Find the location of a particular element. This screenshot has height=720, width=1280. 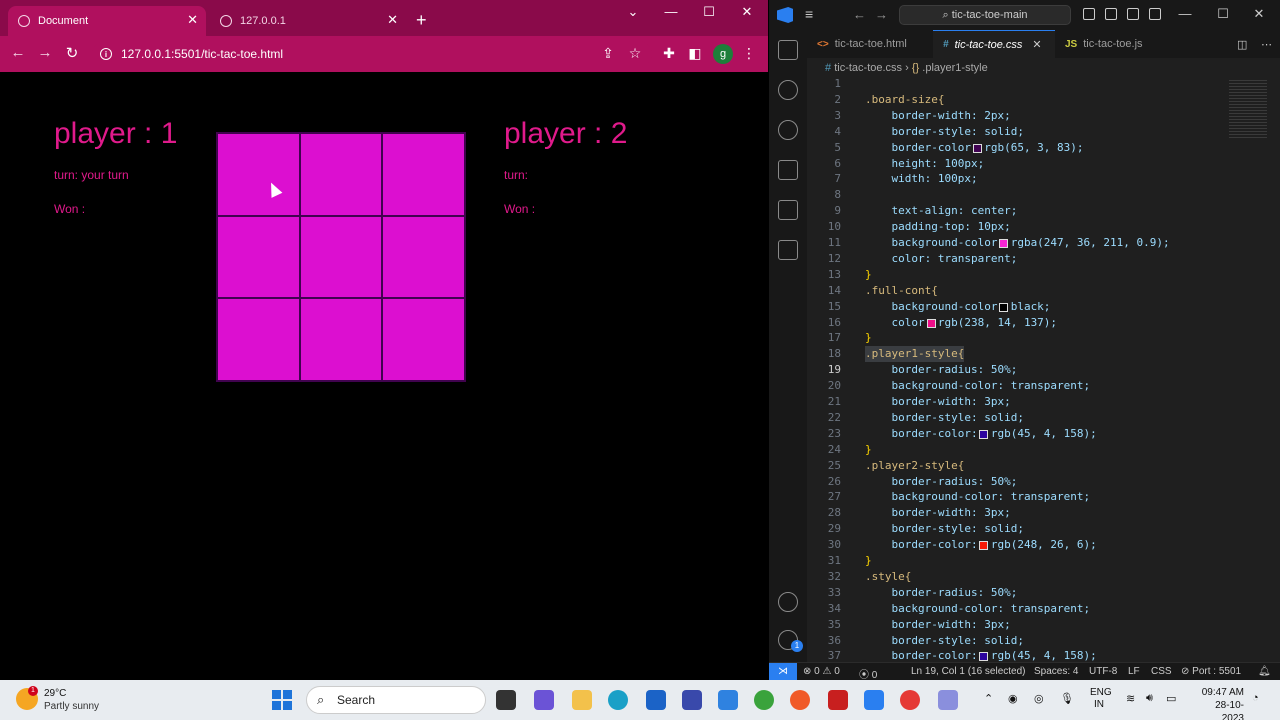

close-window-button: ✕ is located at coordinates (1259, 14).